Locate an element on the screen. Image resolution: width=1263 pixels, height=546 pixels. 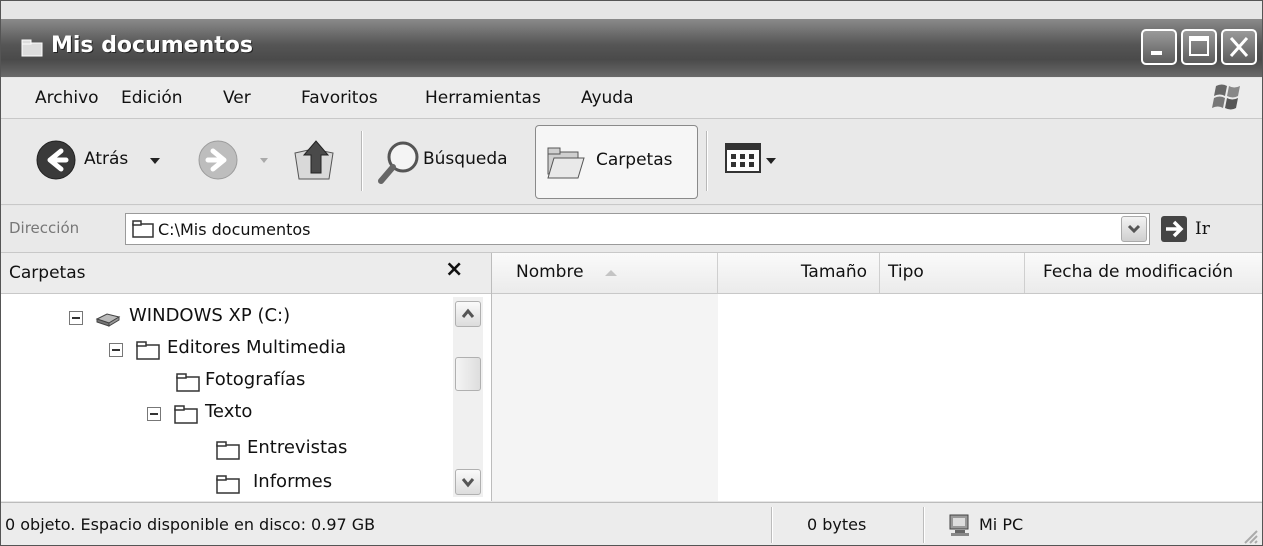
my-computer-icon is located at coordinates (959, 525).